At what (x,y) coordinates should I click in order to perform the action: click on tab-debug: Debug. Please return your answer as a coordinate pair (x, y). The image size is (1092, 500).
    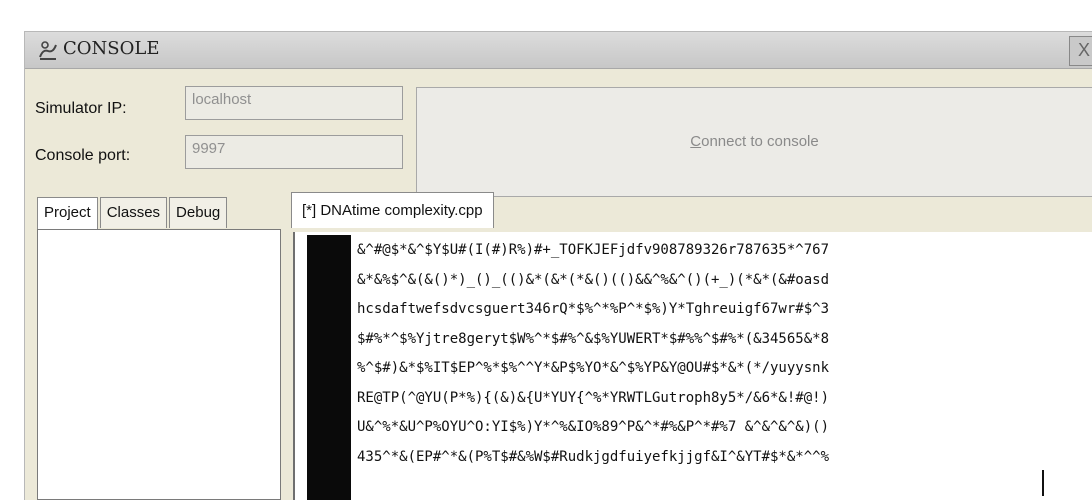
    Looking at the image, I should click on (198, 212).